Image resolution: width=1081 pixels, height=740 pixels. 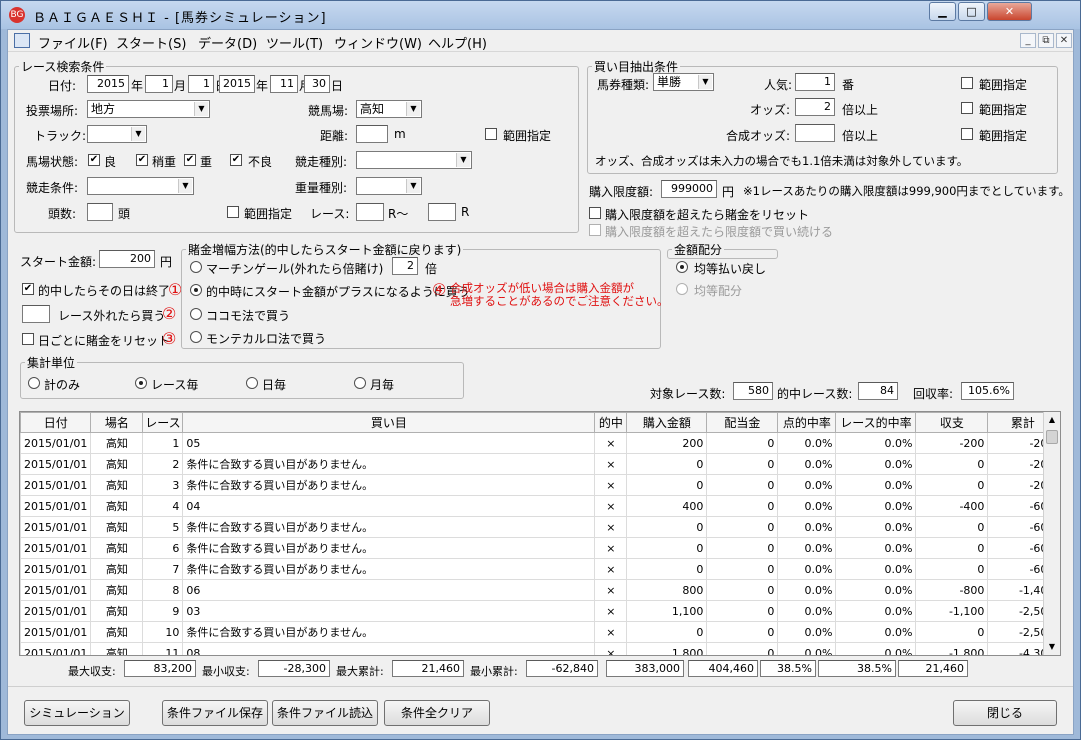 What do you see at coordinates (457, 42) in the screenshot?
I see `menu-help: ヘルプ(H)` at bounding box center [457, 42].